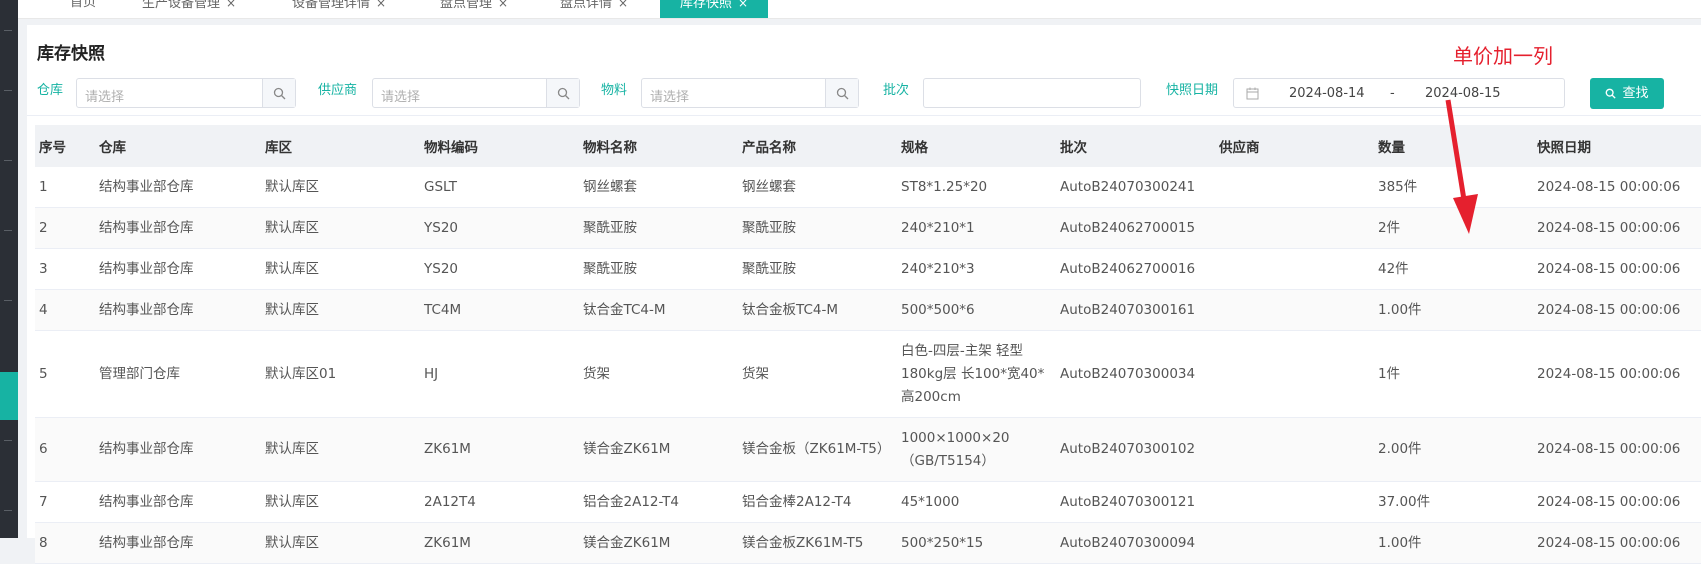 This screenshot has width=1701, height=564. Describe the element at coordinates (466, 5) in the screenshot. I see `tab-label: 盘点管理` at that location.